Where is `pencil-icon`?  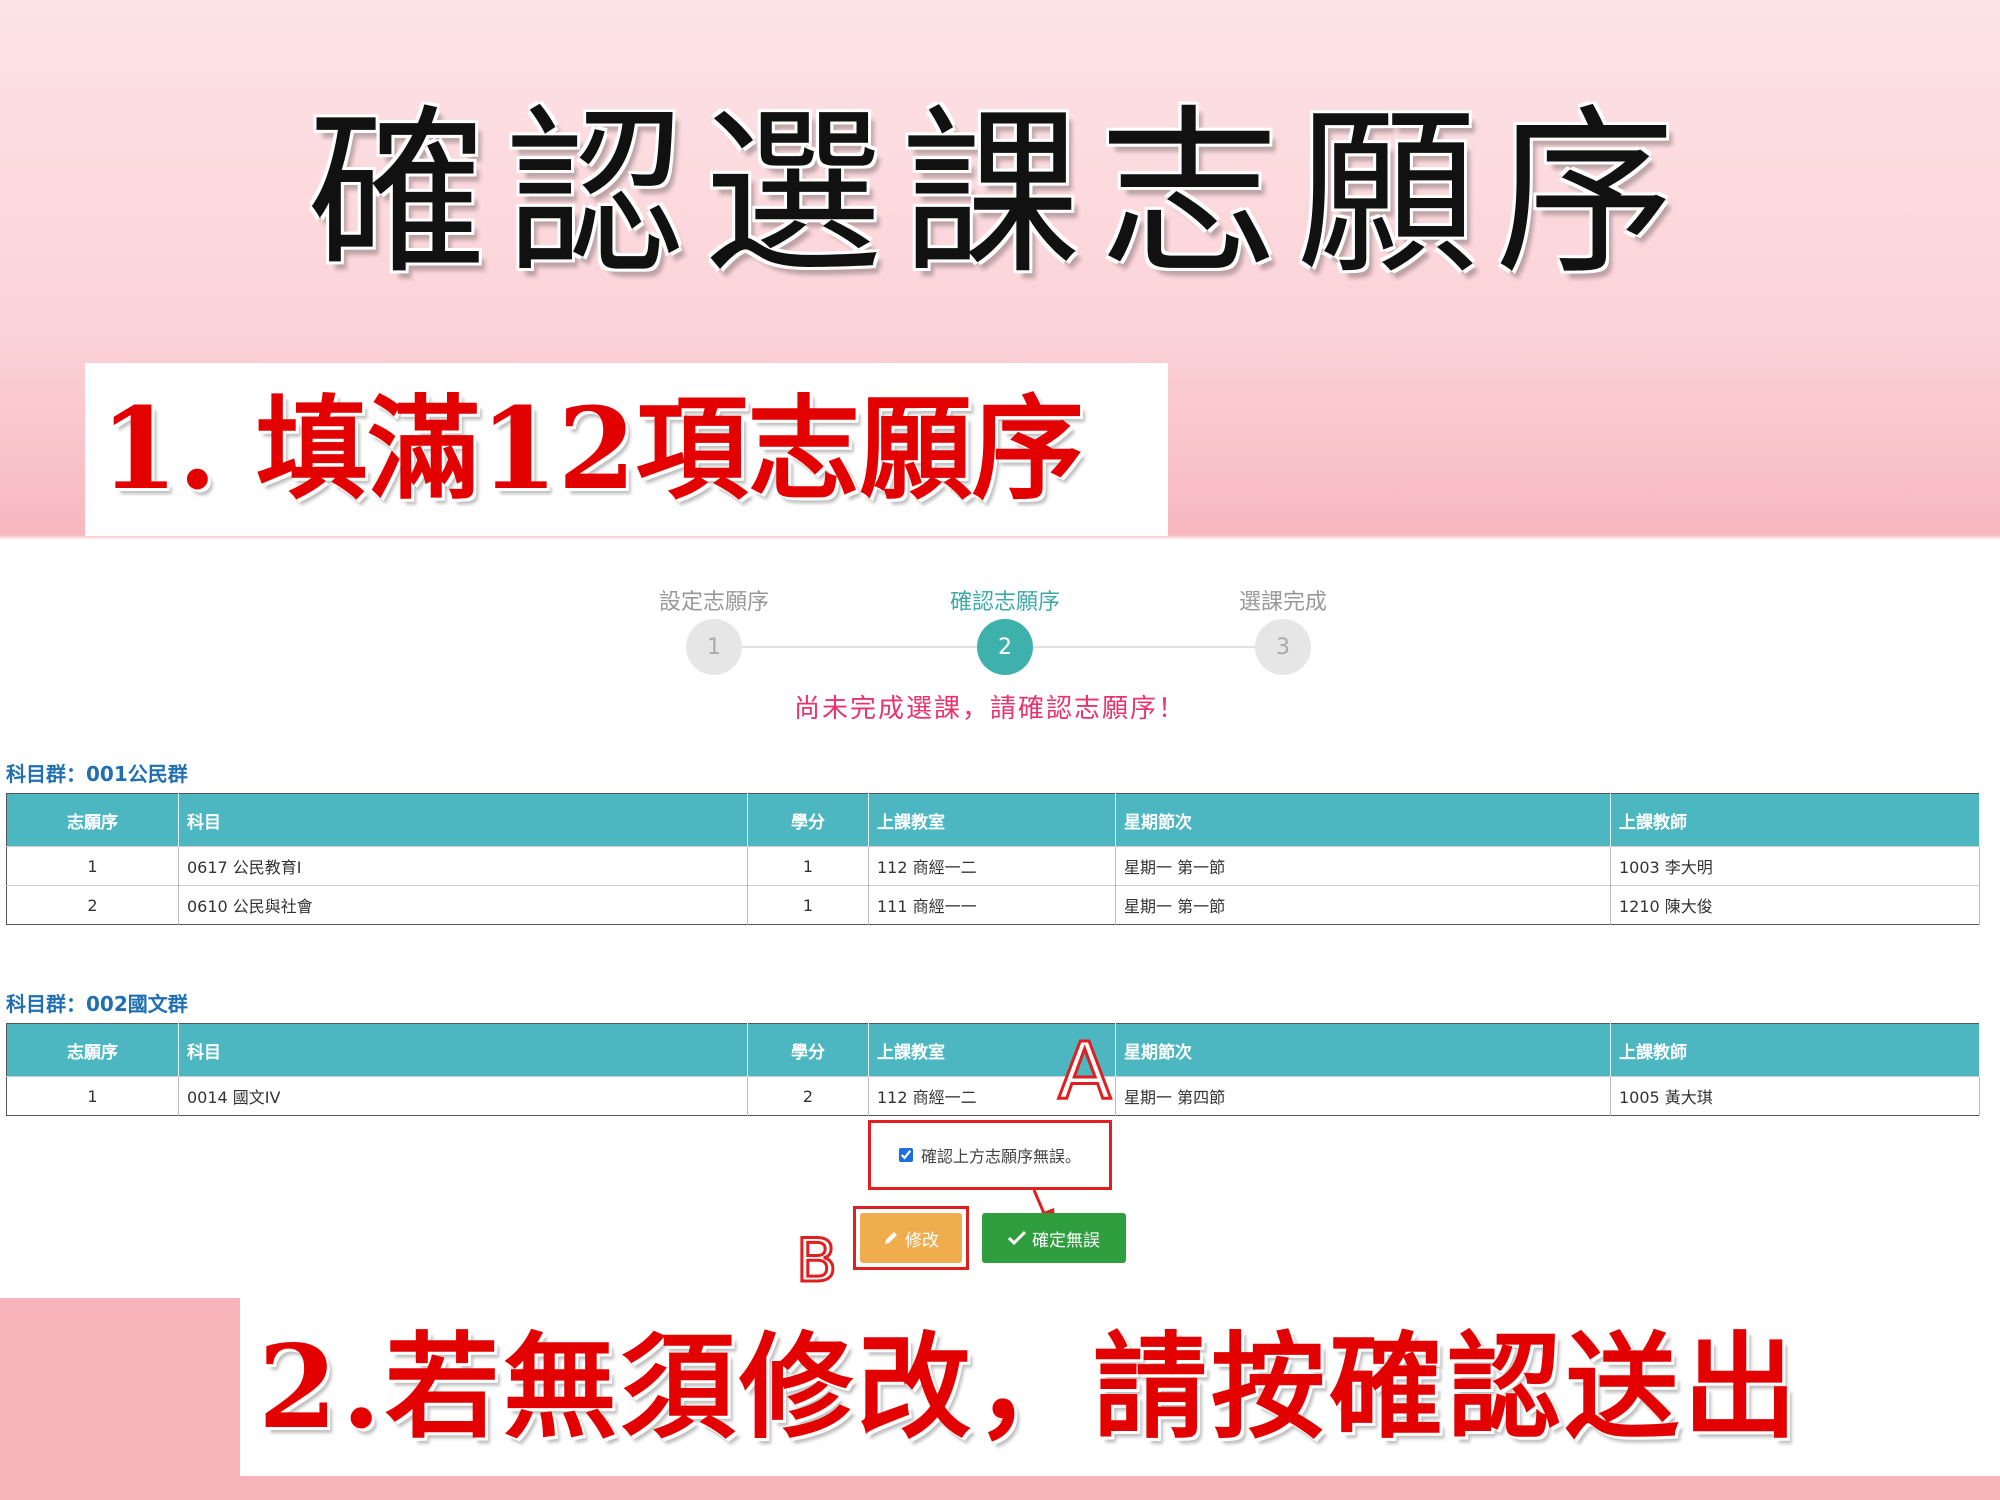 pencil-icon is located at coordinates (891, 1238).